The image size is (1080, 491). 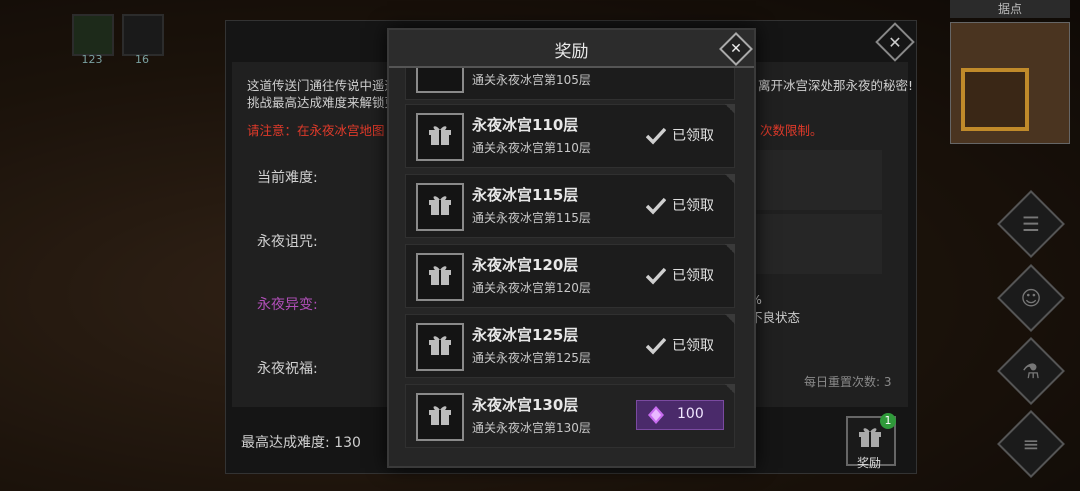 I want to click on description-line-right: 离开冰宫深处那永夜的秘密!, so click(x=836, y=85).